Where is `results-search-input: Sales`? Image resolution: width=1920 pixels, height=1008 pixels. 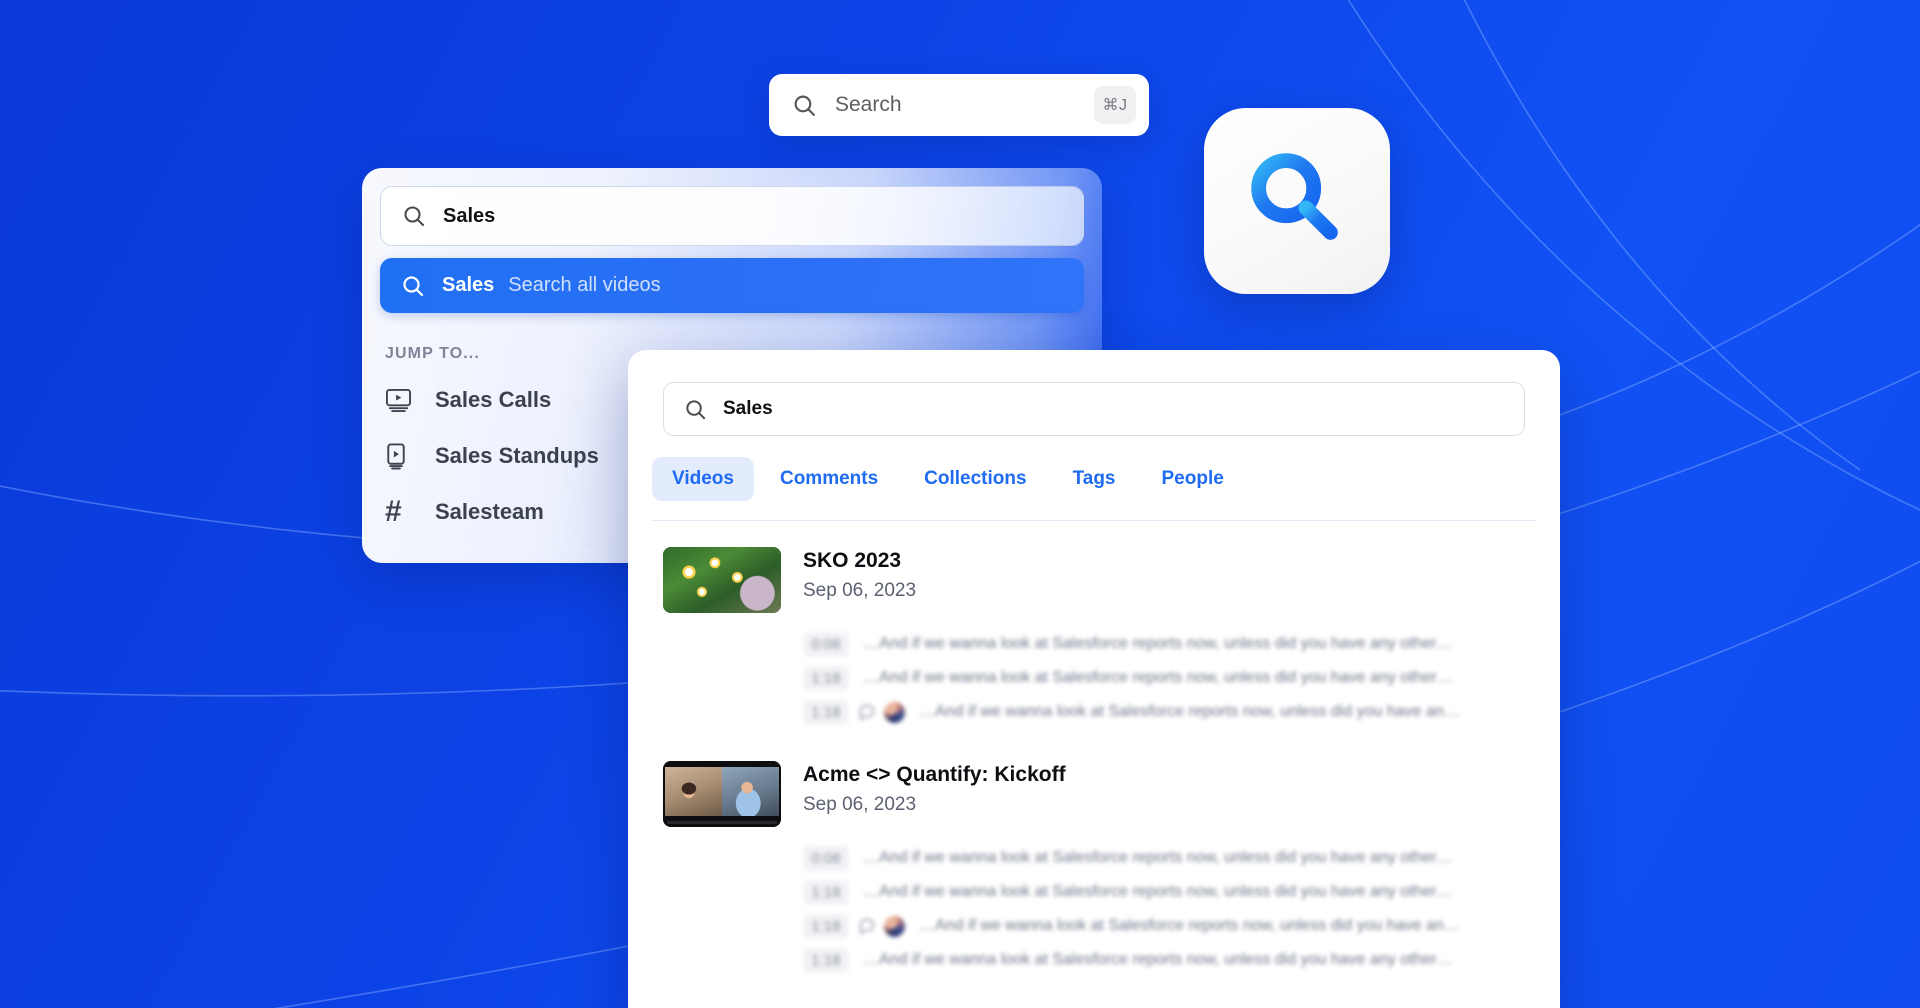 results-search-input: Sales is located at coordinates (1094, 409).